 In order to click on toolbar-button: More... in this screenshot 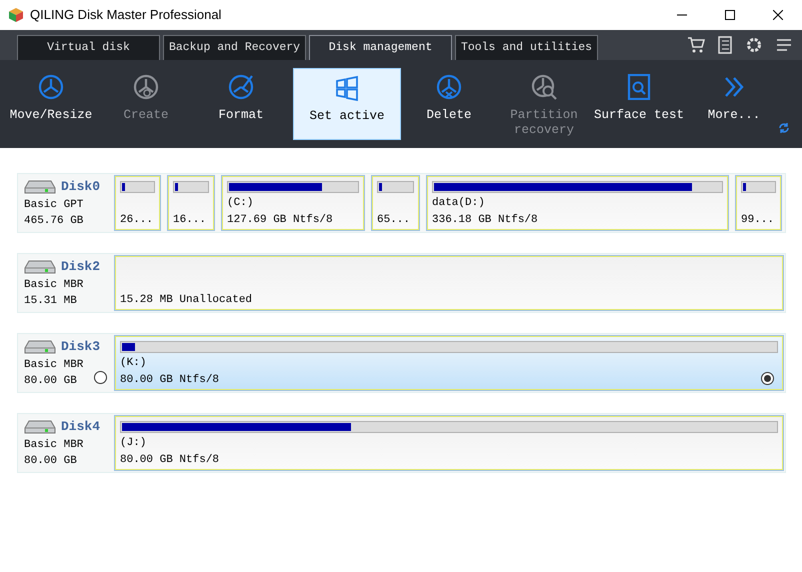, I will do `click(734, 104)`.